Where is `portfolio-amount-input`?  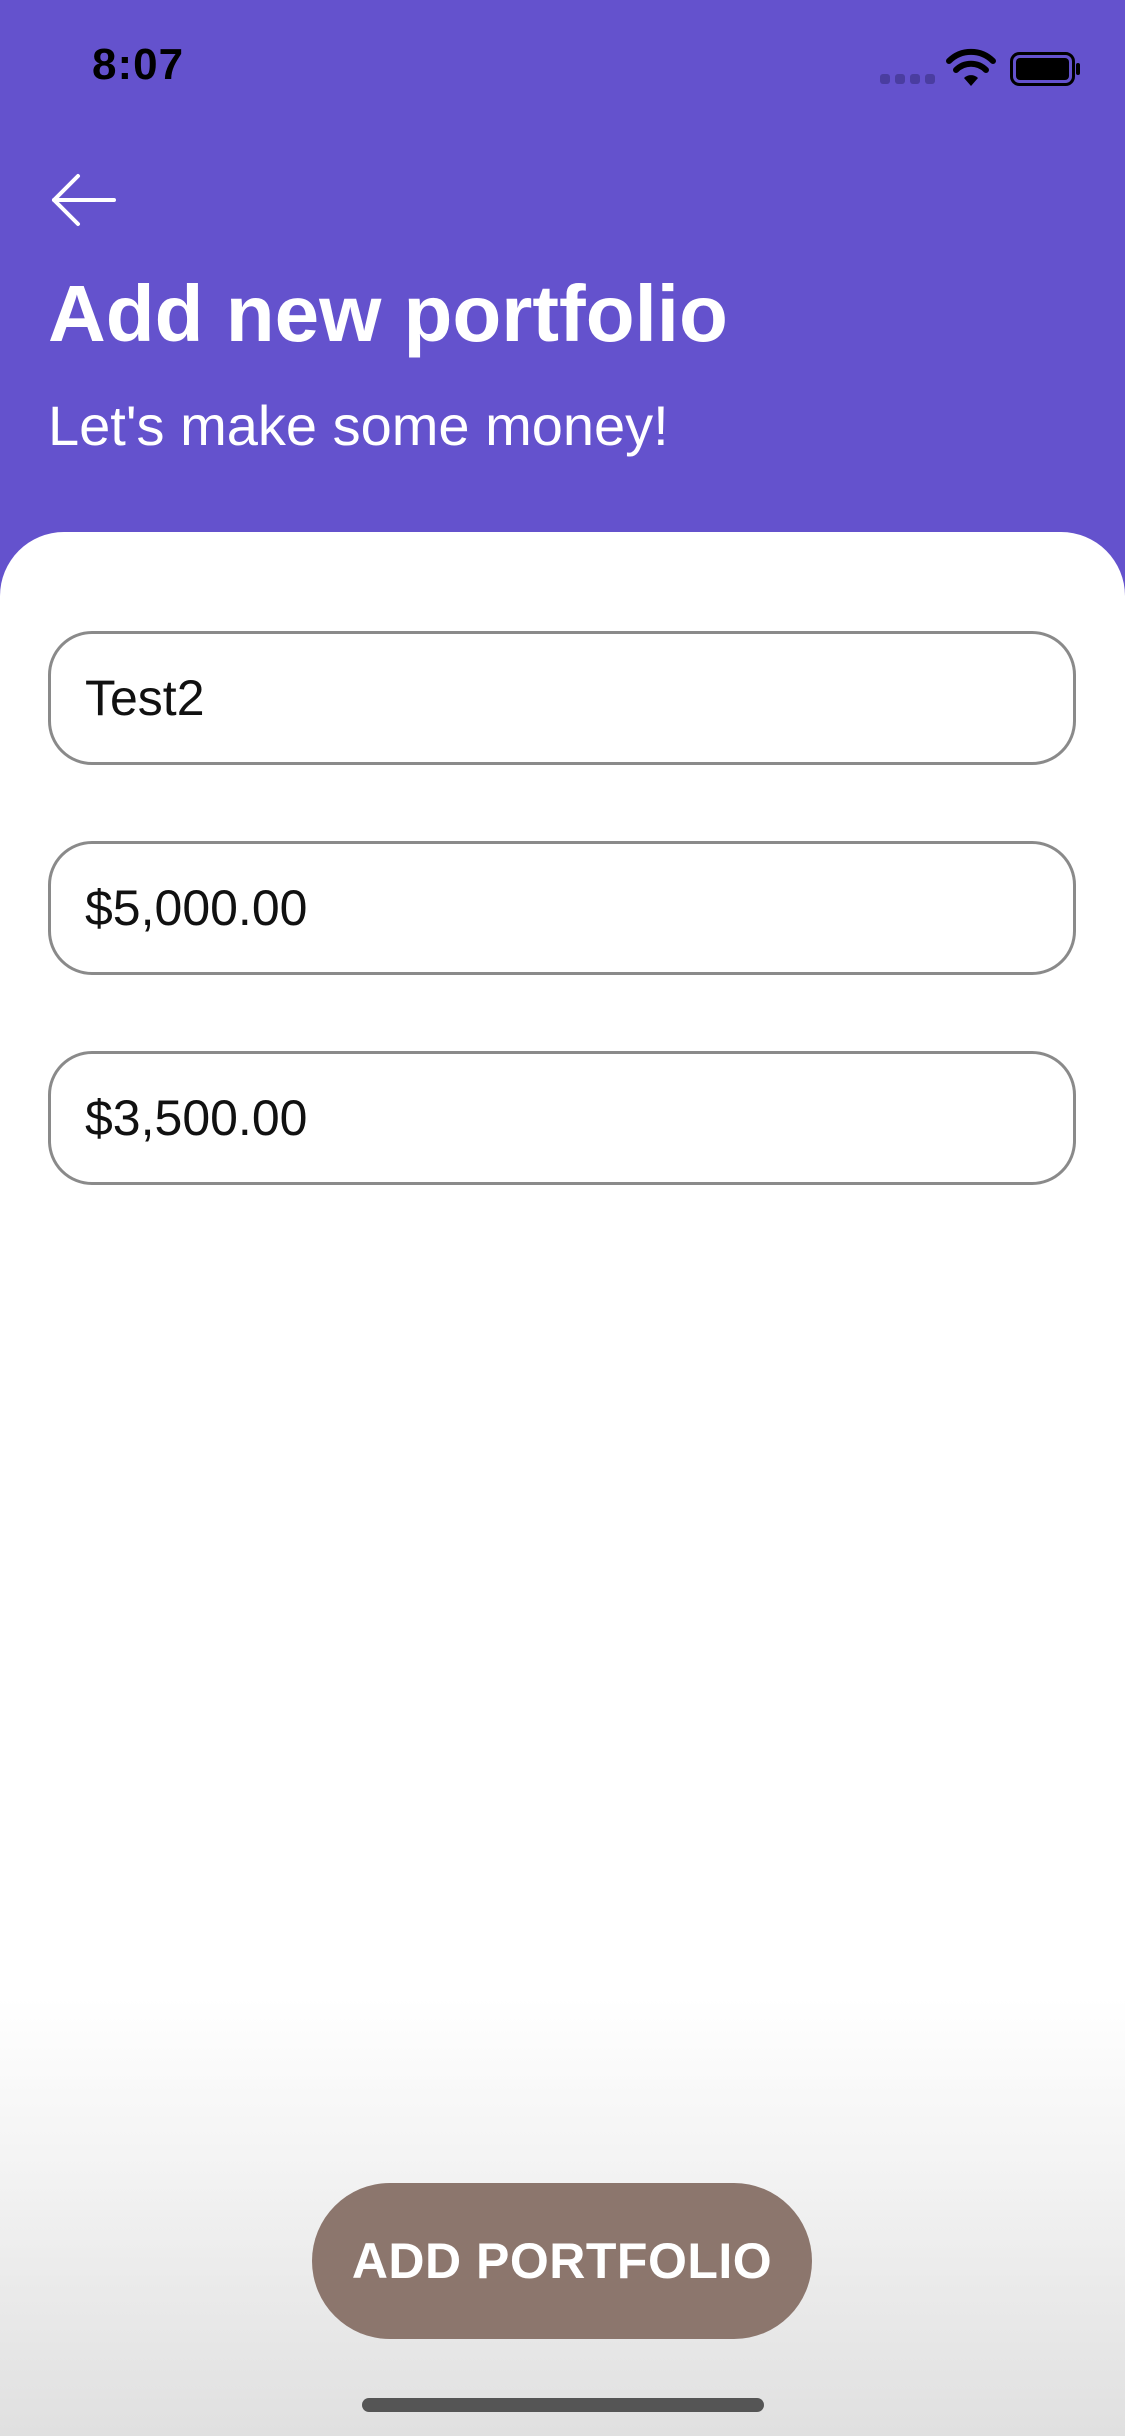
portfolio-amount-input is located at coordinates (562, 908).